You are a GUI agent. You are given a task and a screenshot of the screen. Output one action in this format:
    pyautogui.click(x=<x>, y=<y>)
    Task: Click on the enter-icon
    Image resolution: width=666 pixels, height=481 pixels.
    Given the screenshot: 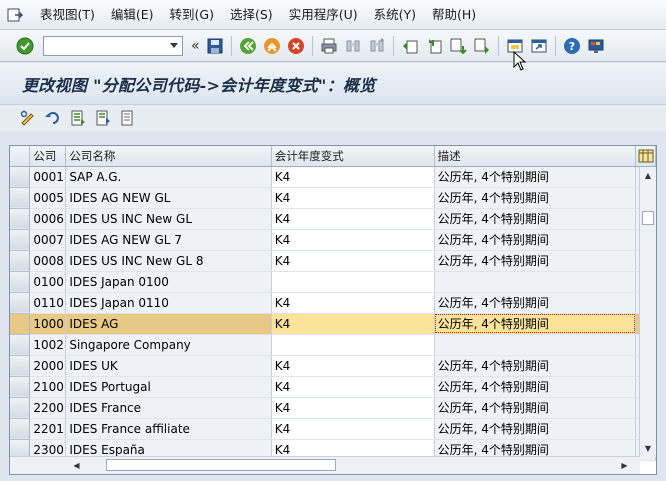 What is the action you would take?
    pyautogui.click(x=25, y=46)
    